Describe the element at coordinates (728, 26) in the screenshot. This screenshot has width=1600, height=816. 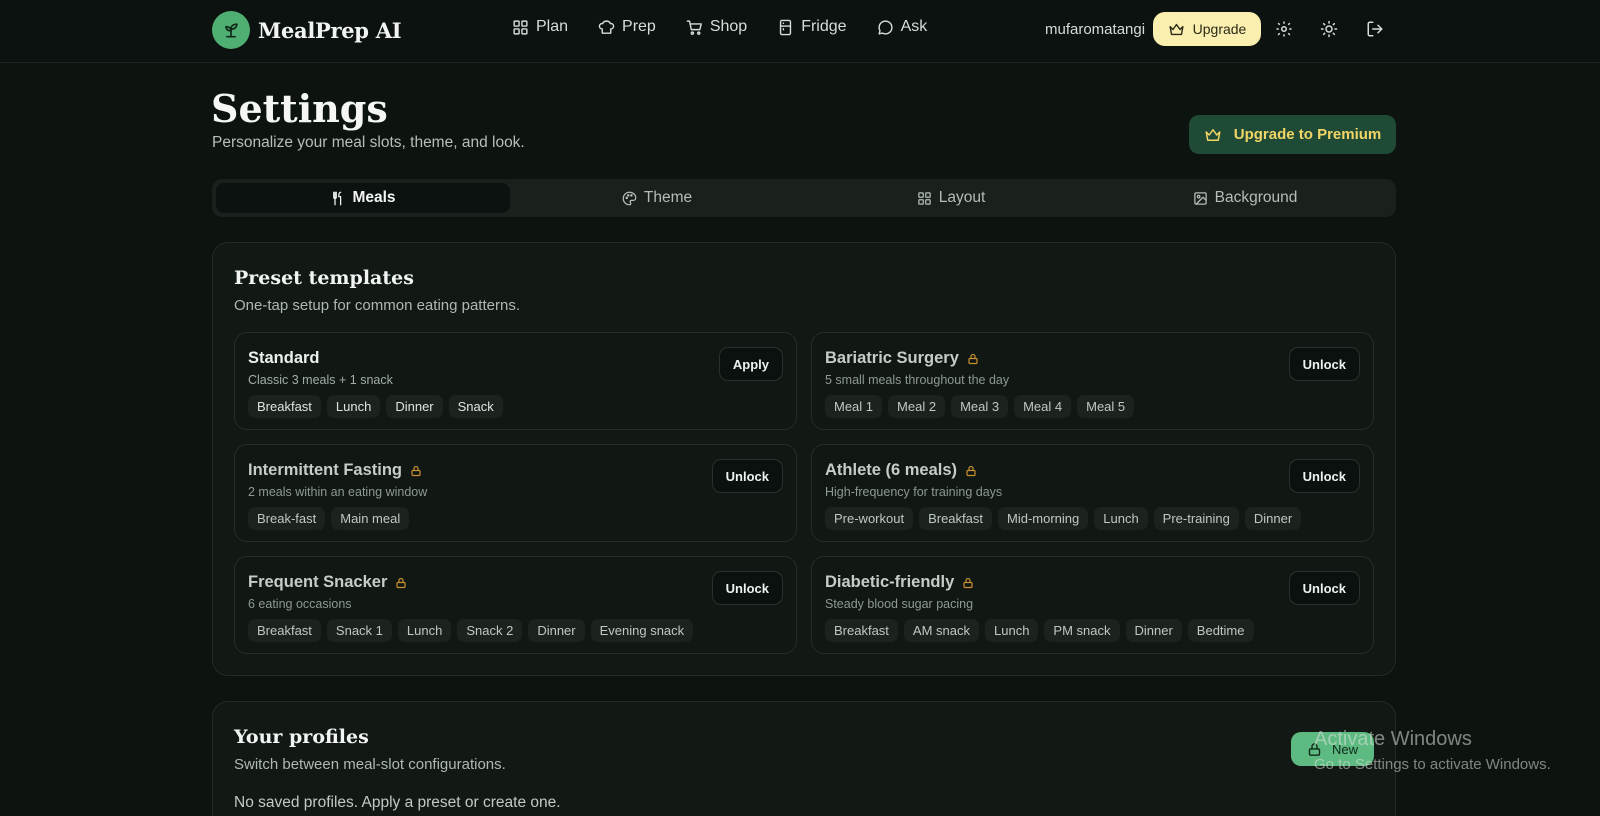
I see `nav-shop-label: Shop` at that location.